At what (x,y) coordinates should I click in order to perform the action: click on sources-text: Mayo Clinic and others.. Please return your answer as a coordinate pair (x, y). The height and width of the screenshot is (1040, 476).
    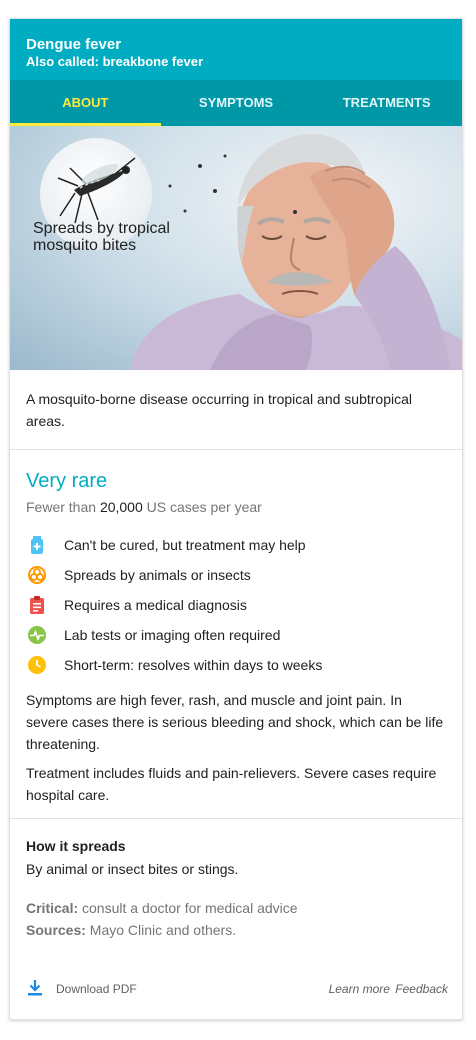
    Looking at the image, I should click on (161, 930).